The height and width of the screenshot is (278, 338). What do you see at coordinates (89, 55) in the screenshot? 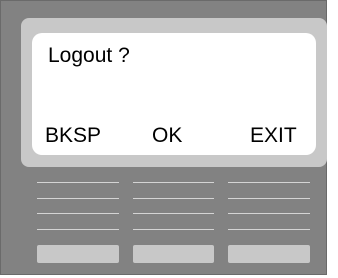
I see `logout-prompt: Logout ?` at bounding box center [89, 55].